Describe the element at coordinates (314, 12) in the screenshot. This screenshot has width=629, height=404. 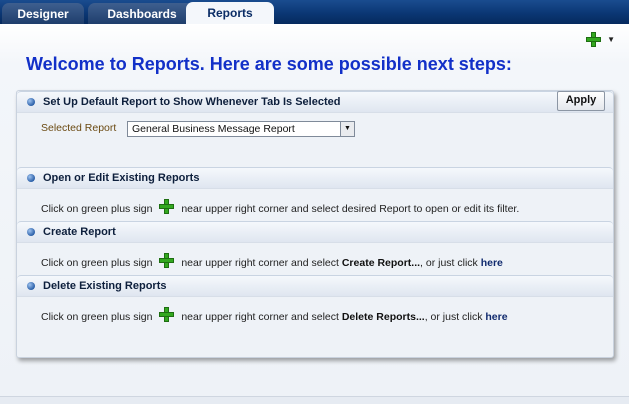
I see `tab-bar: Designer Dashboards Reports` at that location.